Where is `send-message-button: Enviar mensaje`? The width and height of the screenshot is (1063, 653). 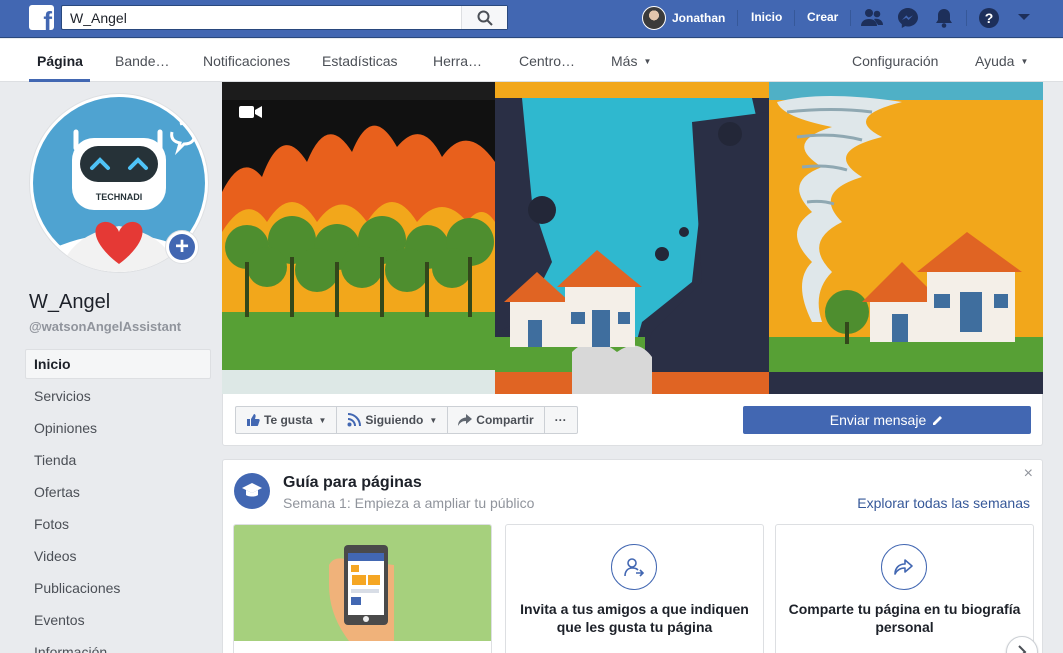 send-message-button: Enviar mensaje is located at coordinates (887, 420).